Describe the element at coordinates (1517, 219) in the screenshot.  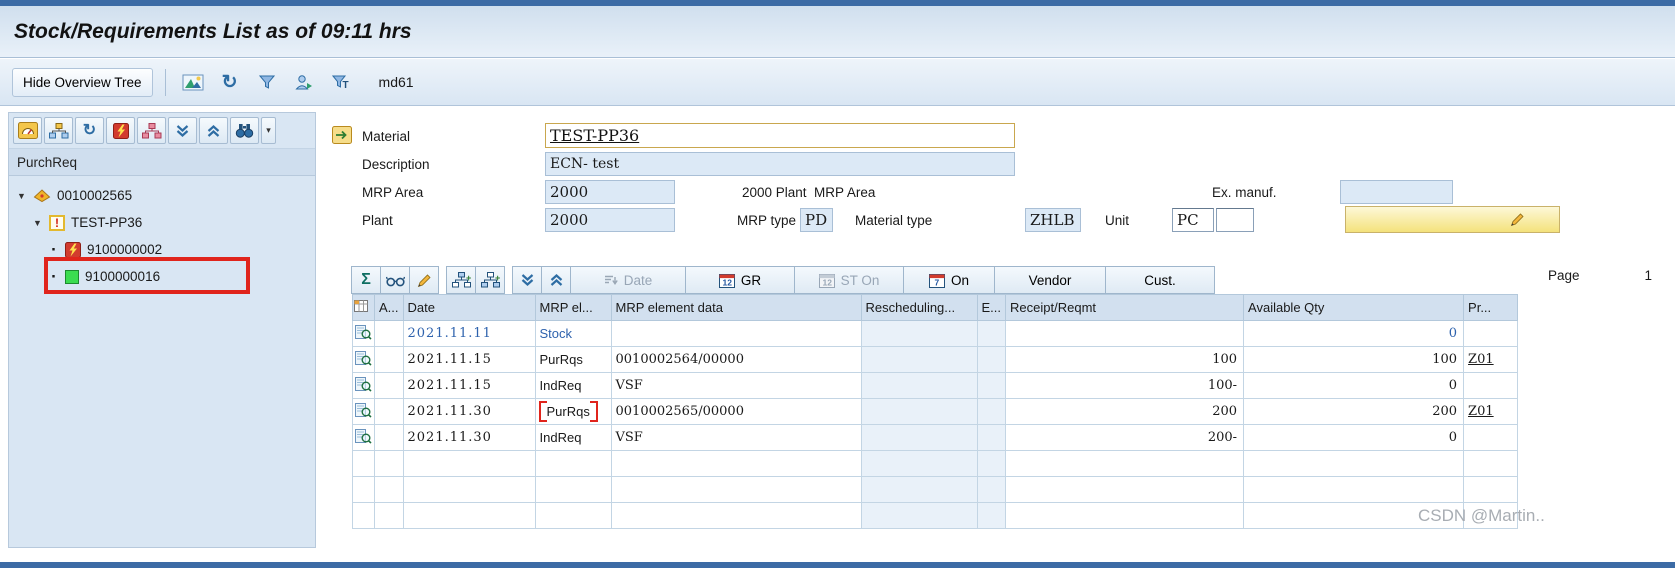
I see `pencil-icon` at that location.